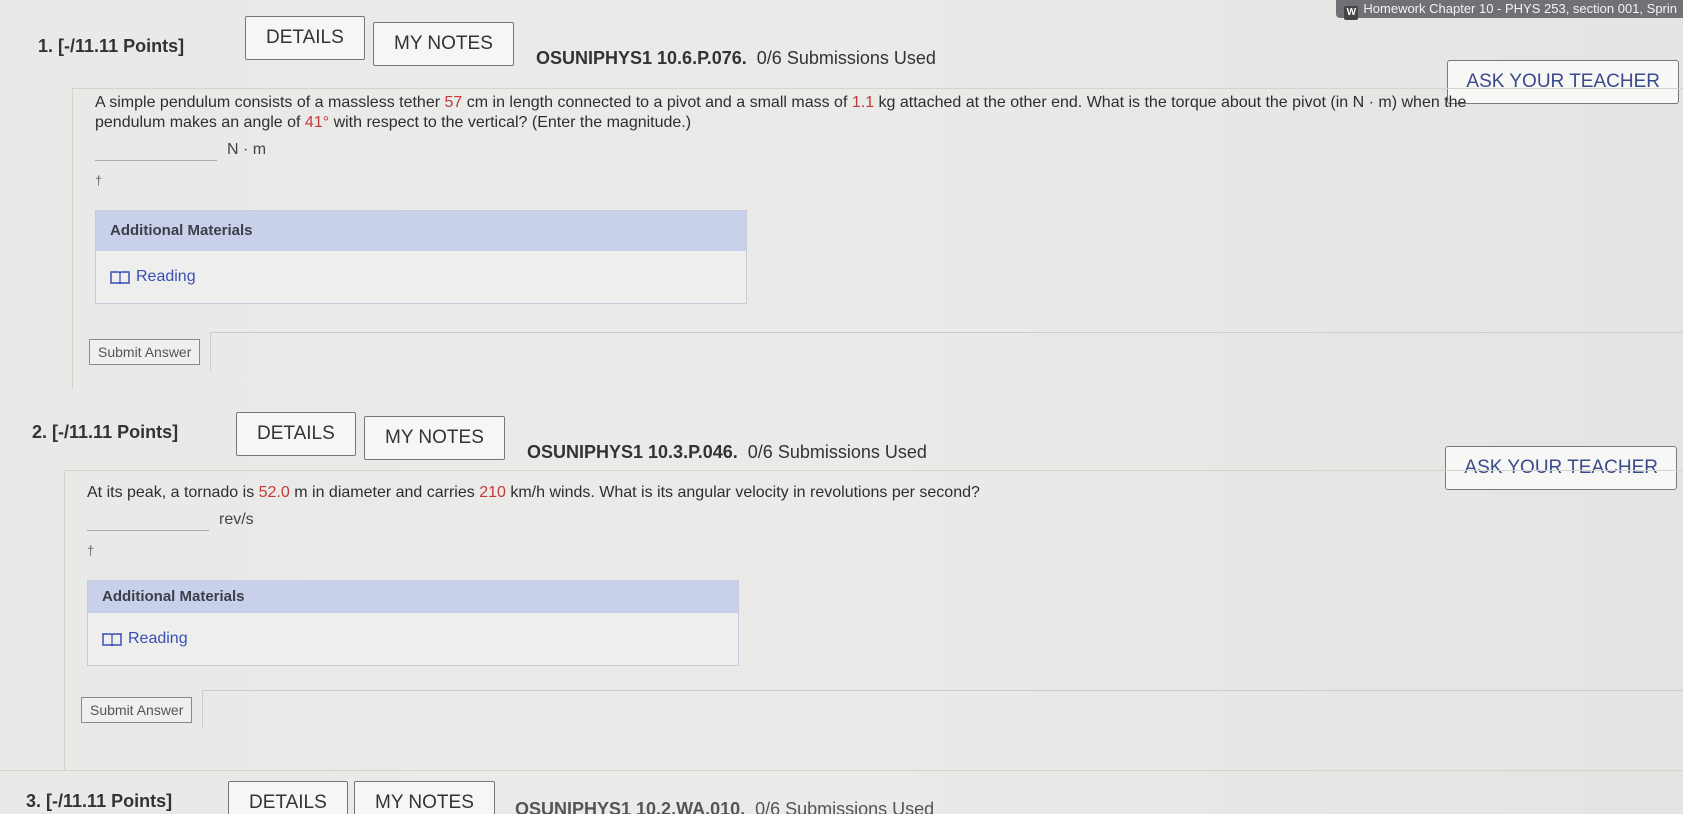 This screenshot has height=814, width=1683. What do you see at coordinates (40, 432) in the screenshot?
I see `question-number: 2.` at bounding box center [40, 432].